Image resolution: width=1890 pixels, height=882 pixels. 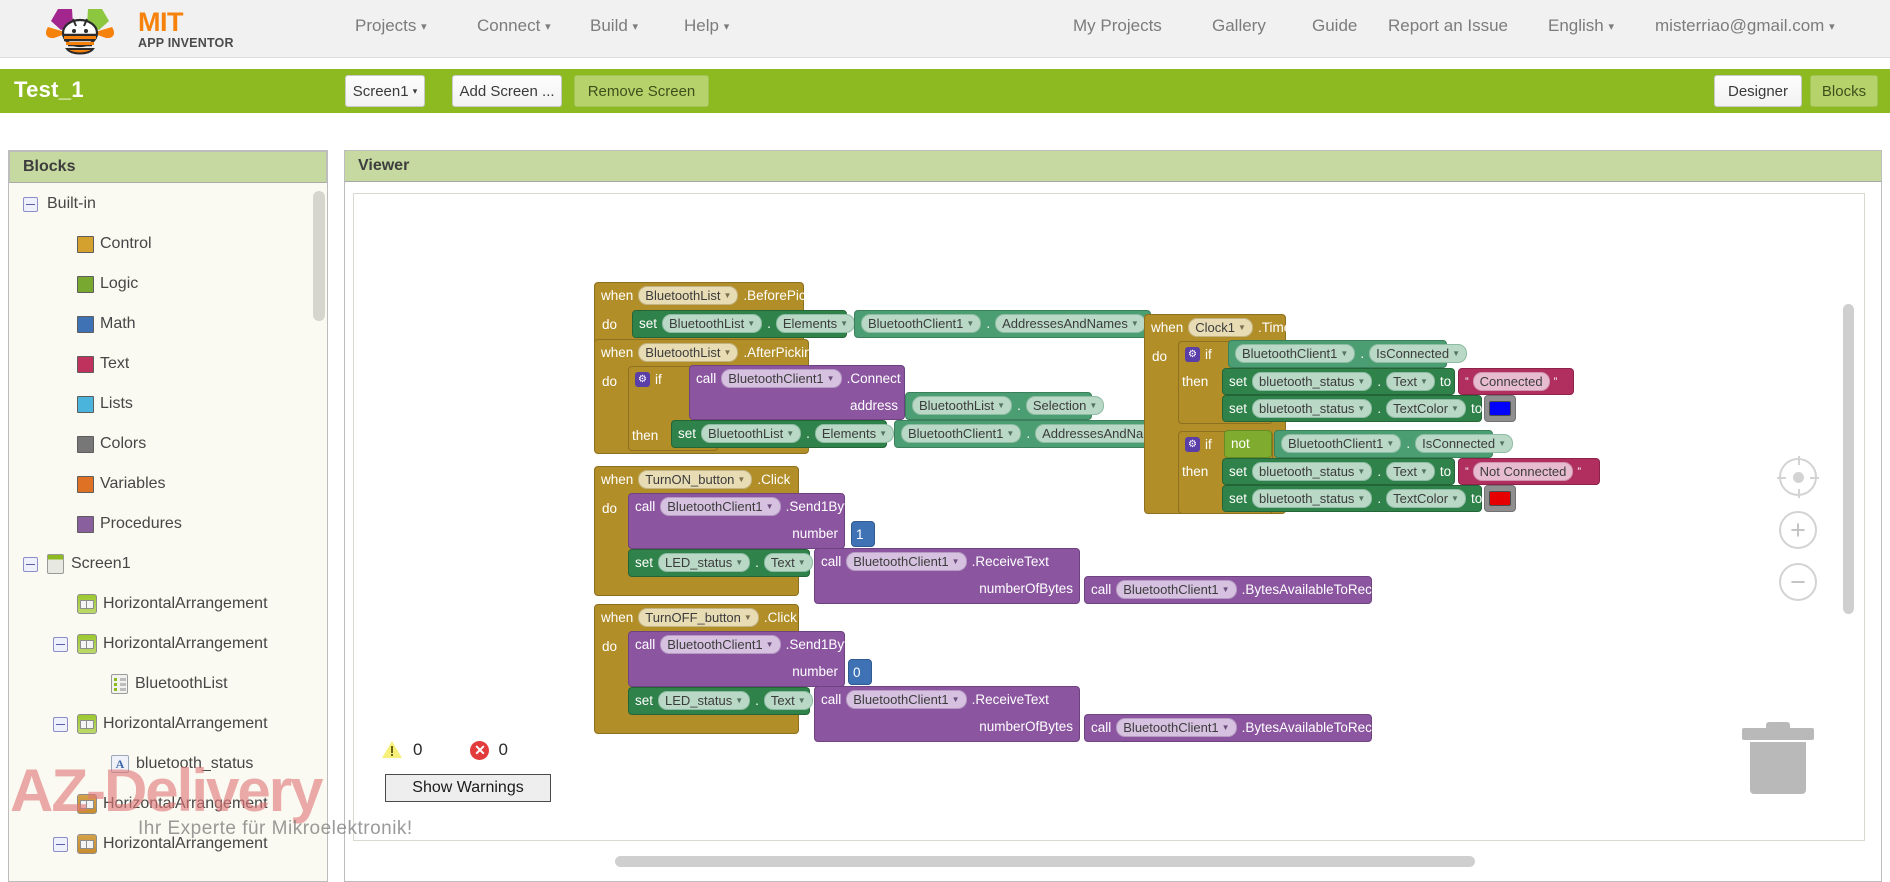 I want to click on getter-object-field: BluetoothList ▼, so click(x=962, y=405).